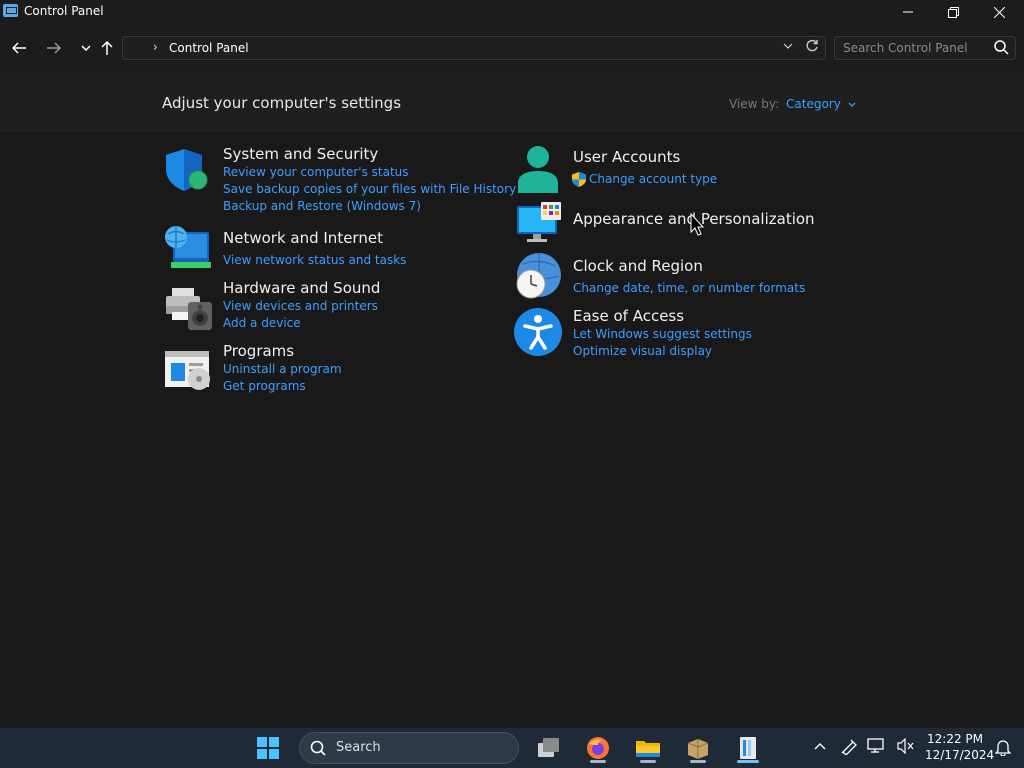 The width and height of the screenshot is (1024, 768). What do you see at coordinates (813, 104) in the screenshot?
I see `view-by-value: Category` at bounding box center [813, 104].